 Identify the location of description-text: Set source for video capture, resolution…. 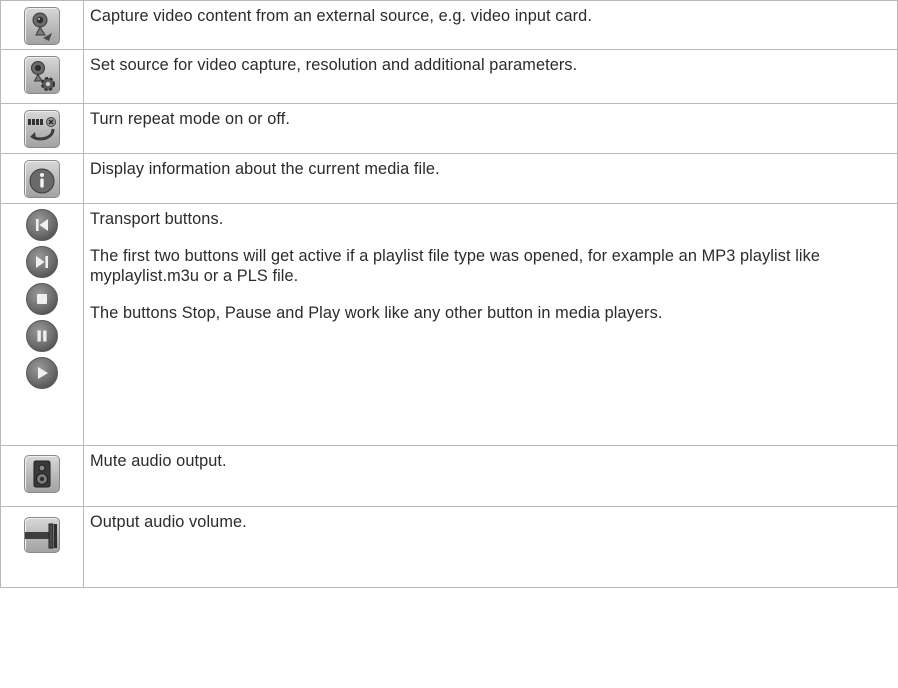
(334, 65).